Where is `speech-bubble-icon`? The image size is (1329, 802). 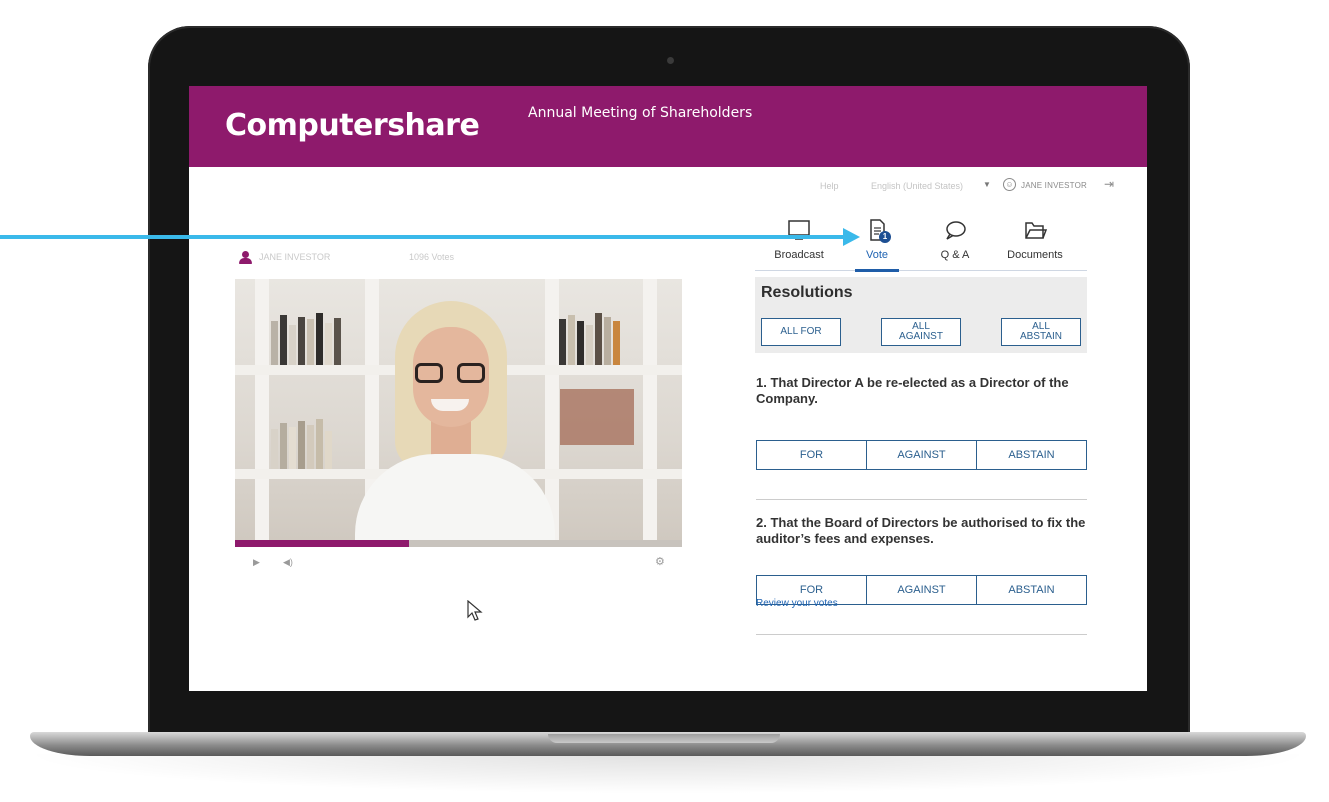 speech-bubble-icon is located at coordinates (956, 230).